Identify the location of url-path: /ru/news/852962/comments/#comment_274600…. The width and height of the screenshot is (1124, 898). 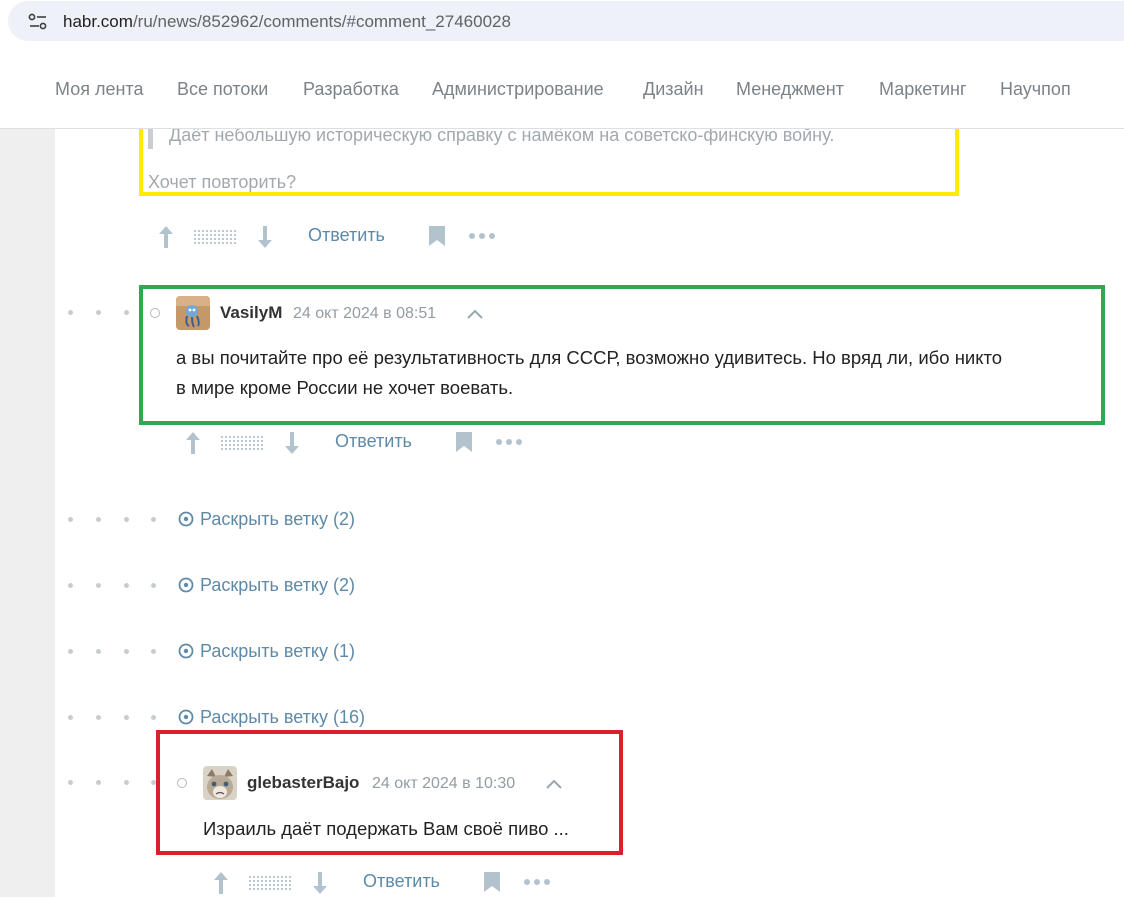
(321, 21).